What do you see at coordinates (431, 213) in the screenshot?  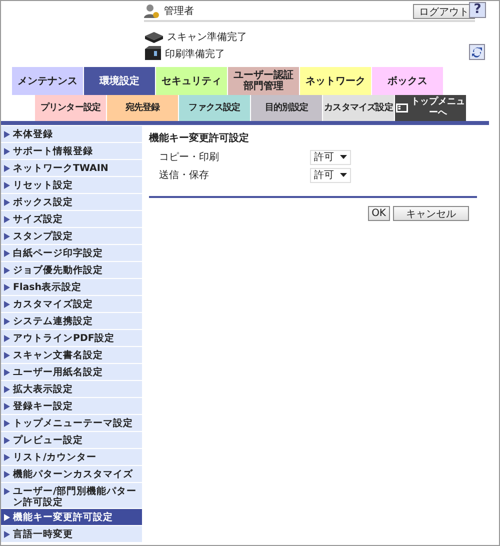 I see `cancel-button: キャンセル` at bounding box center [431, 213].